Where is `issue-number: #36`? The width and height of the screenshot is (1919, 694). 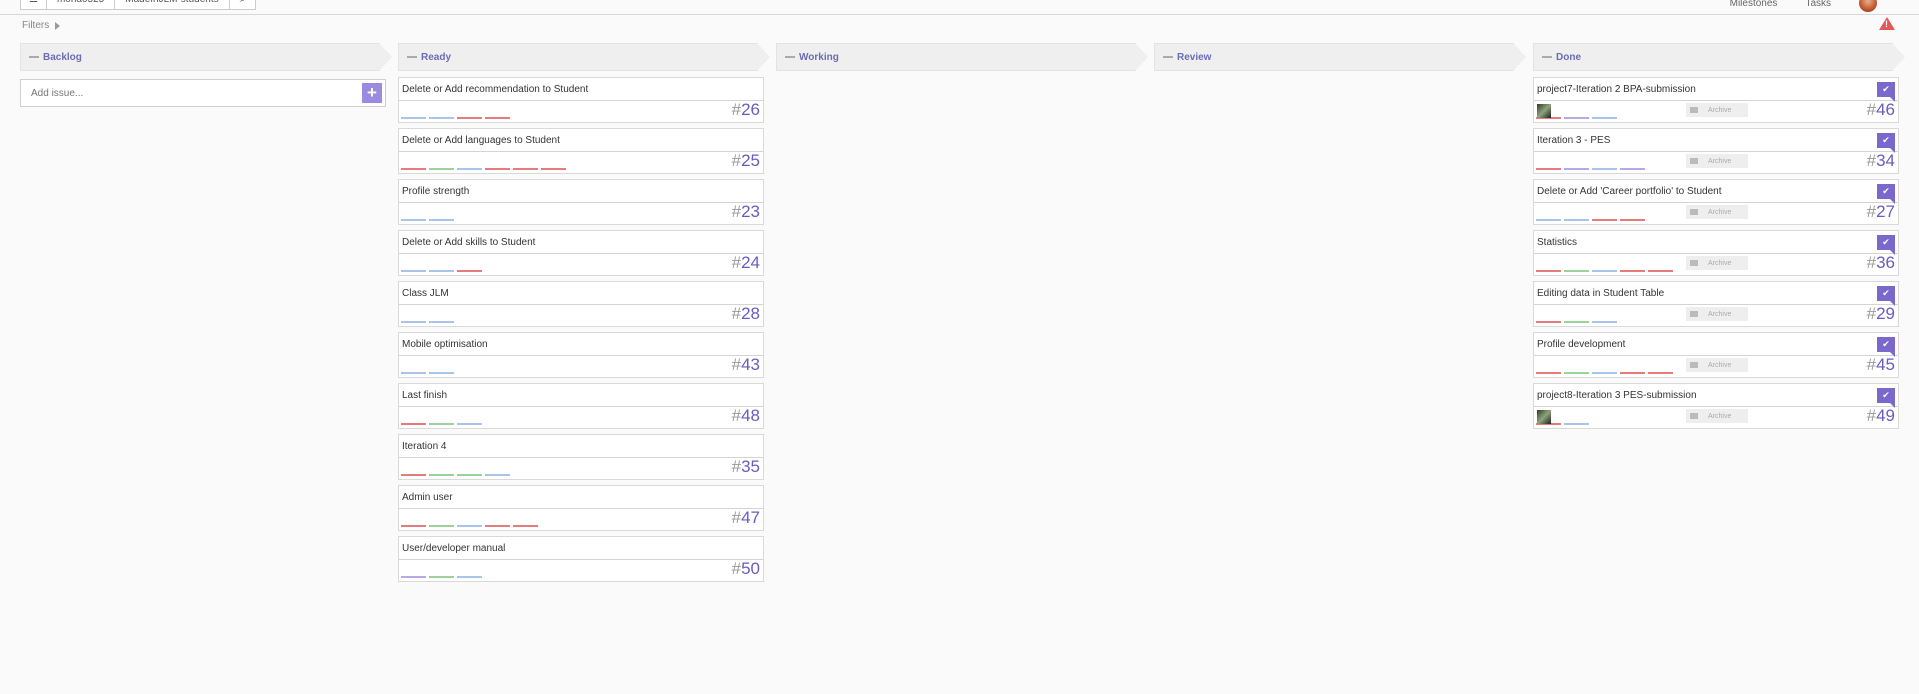 issue-number: #36 is located at coordinates (1881, 263).